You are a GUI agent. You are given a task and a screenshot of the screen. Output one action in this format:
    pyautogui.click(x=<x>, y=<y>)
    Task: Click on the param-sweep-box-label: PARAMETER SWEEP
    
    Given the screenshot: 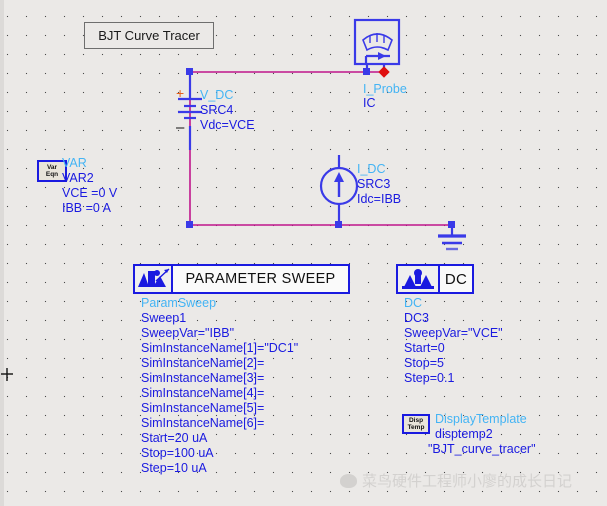 What is the action you would take?
    pyautogui.click(x=261, y=279)
    